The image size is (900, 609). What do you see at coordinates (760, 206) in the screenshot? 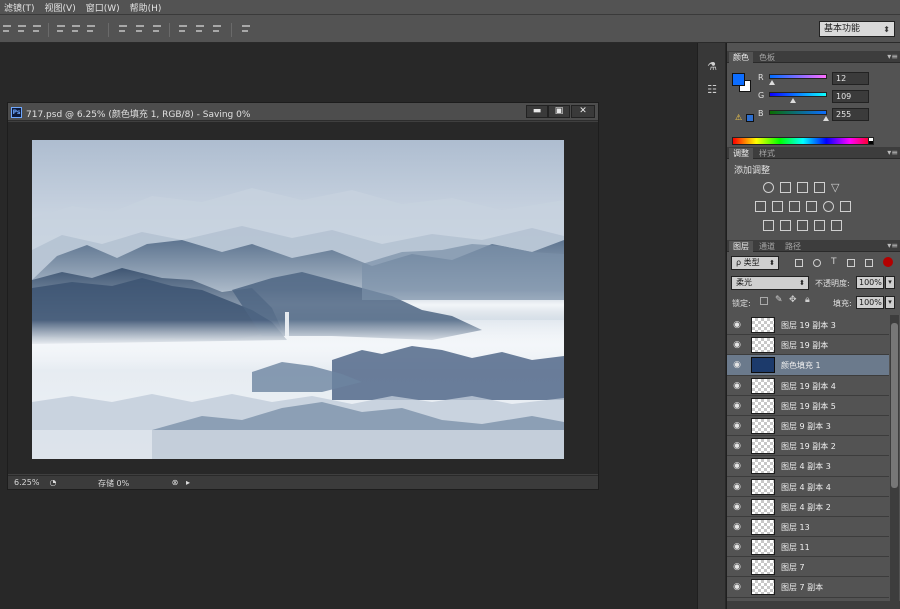
I see `hue-saturation-icon` at bounding box center [760, 206].